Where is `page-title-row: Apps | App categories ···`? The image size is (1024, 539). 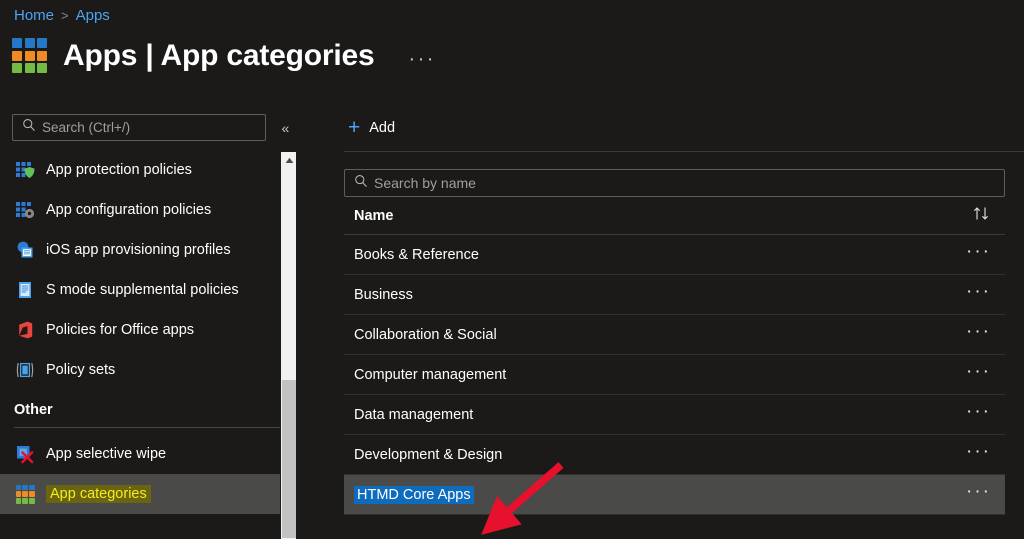 page-title-row: Apps | App categories ··· is located at coordinates (224, 55).